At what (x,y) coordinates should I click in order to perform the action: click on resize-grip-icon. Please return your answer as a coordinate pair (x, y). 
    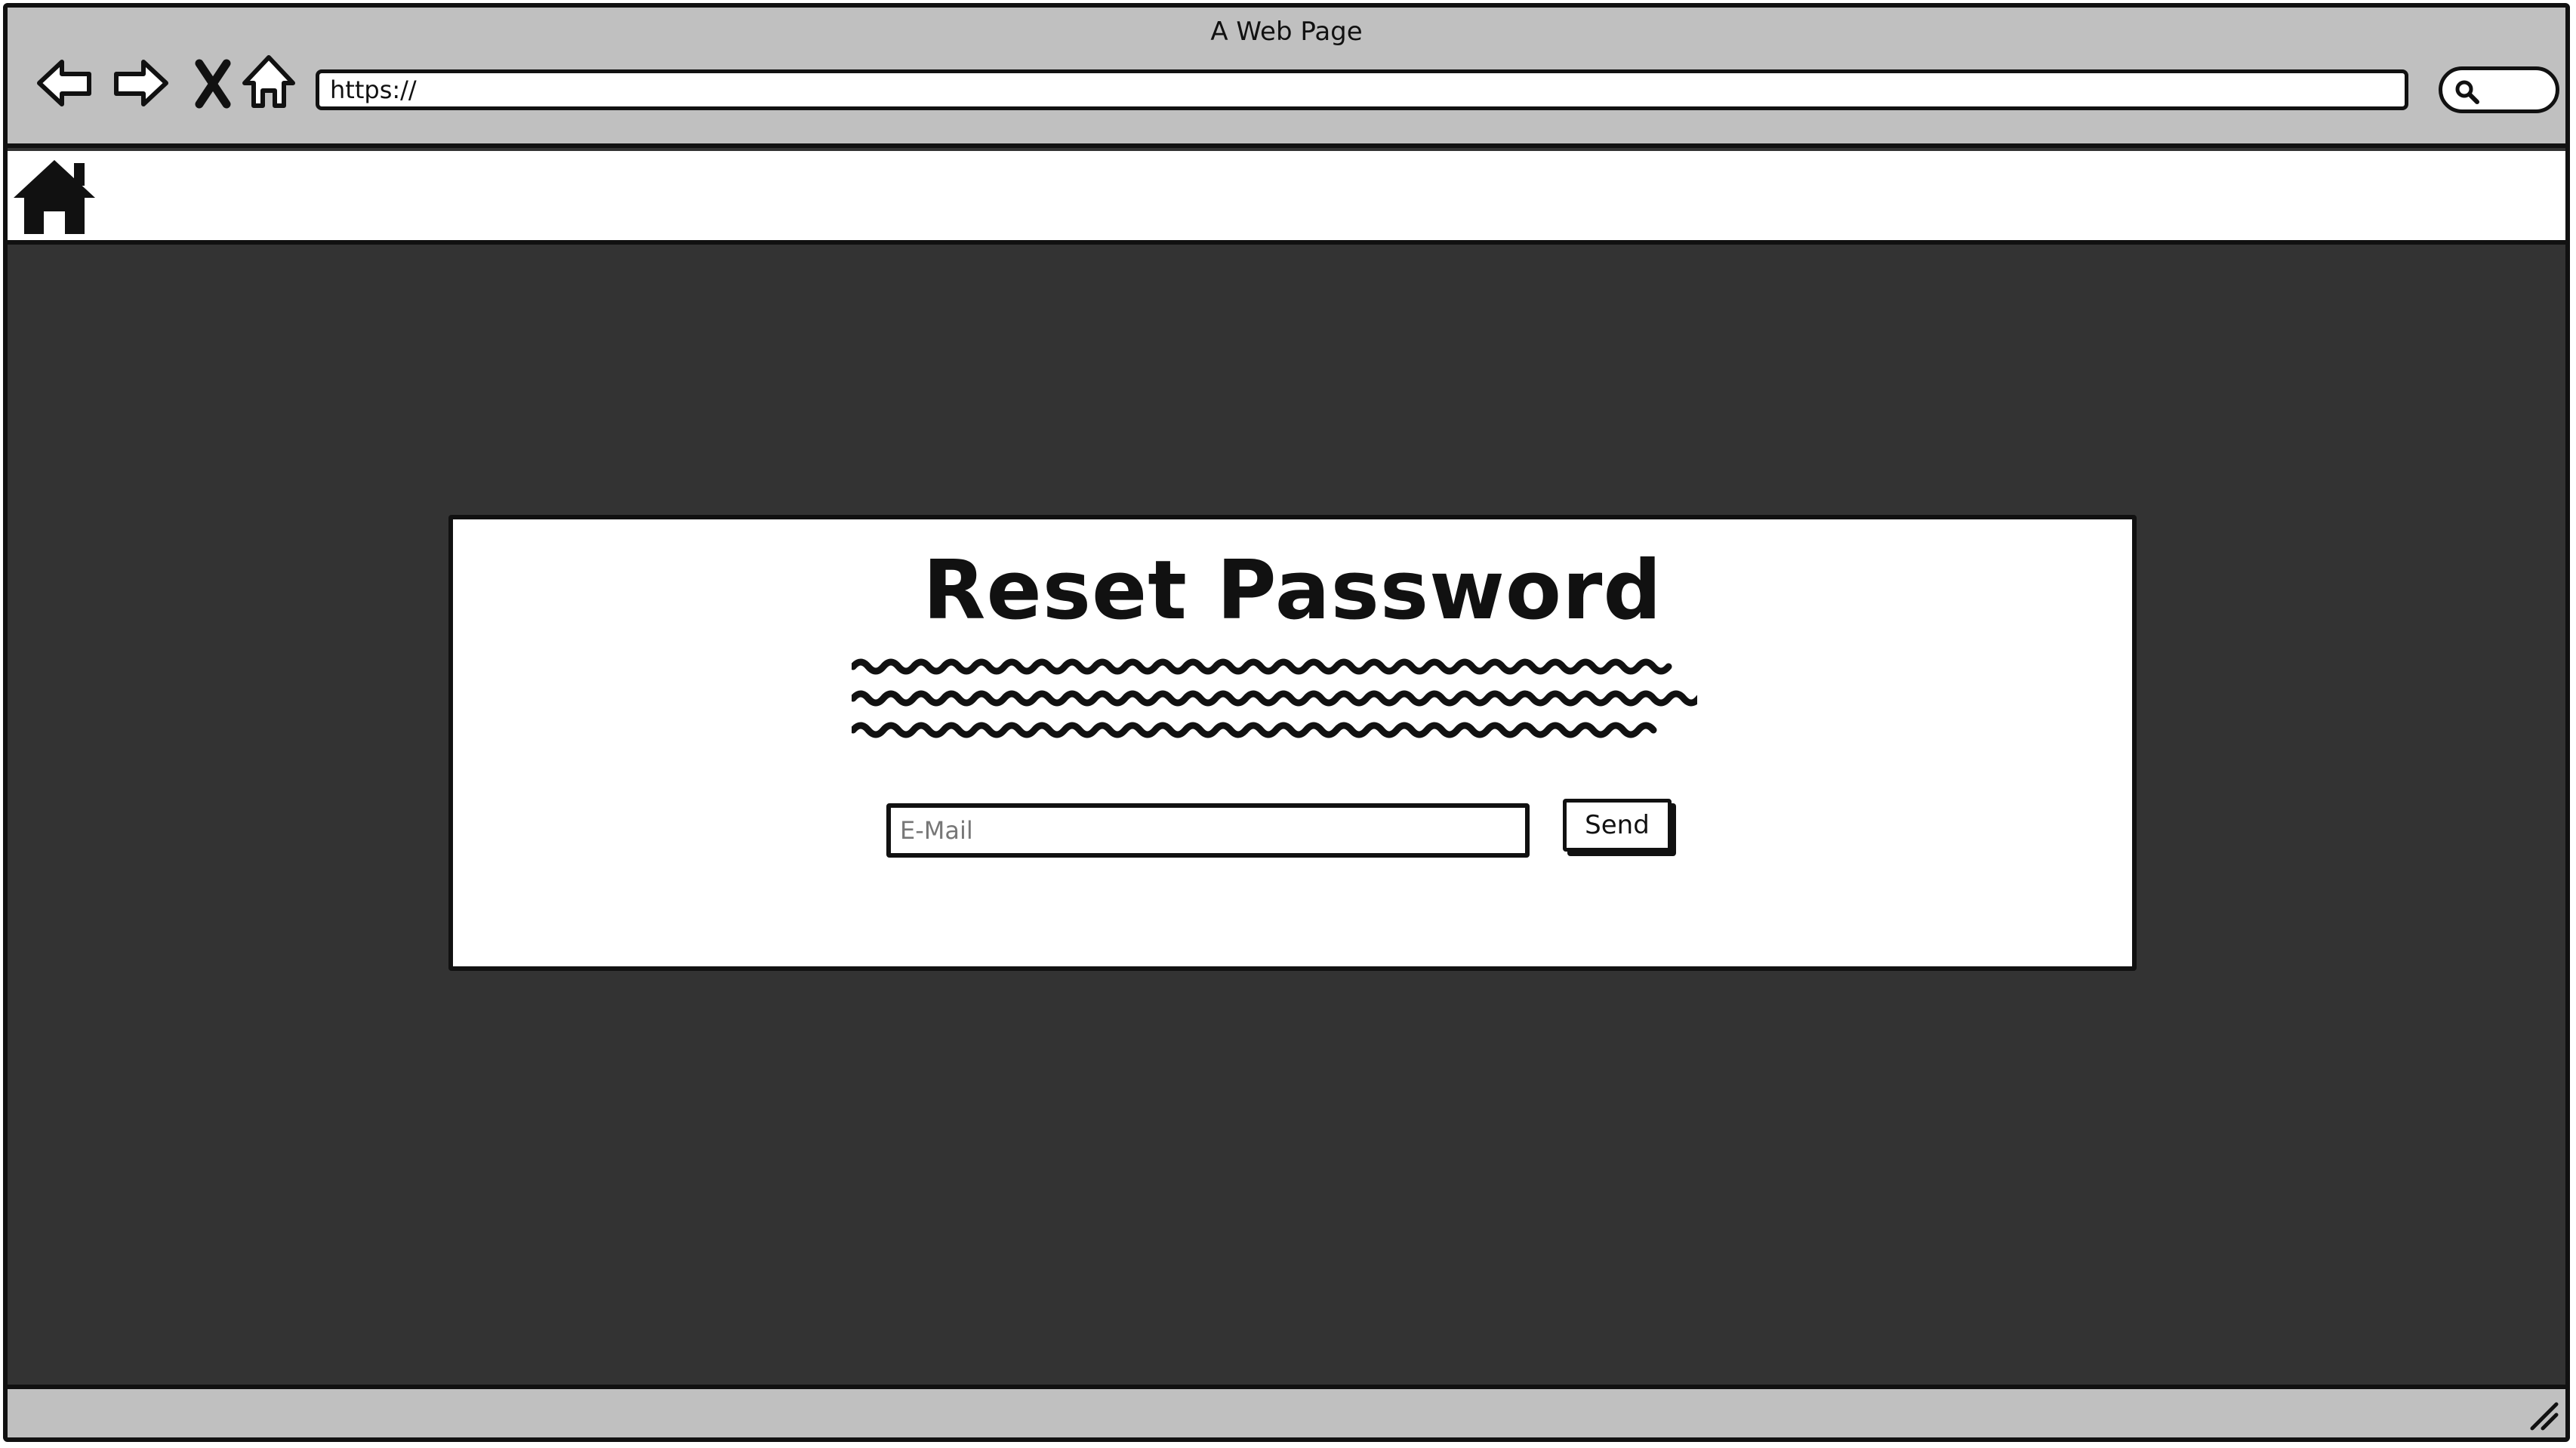
    Looking at the image, I should click on (2542, 1414).